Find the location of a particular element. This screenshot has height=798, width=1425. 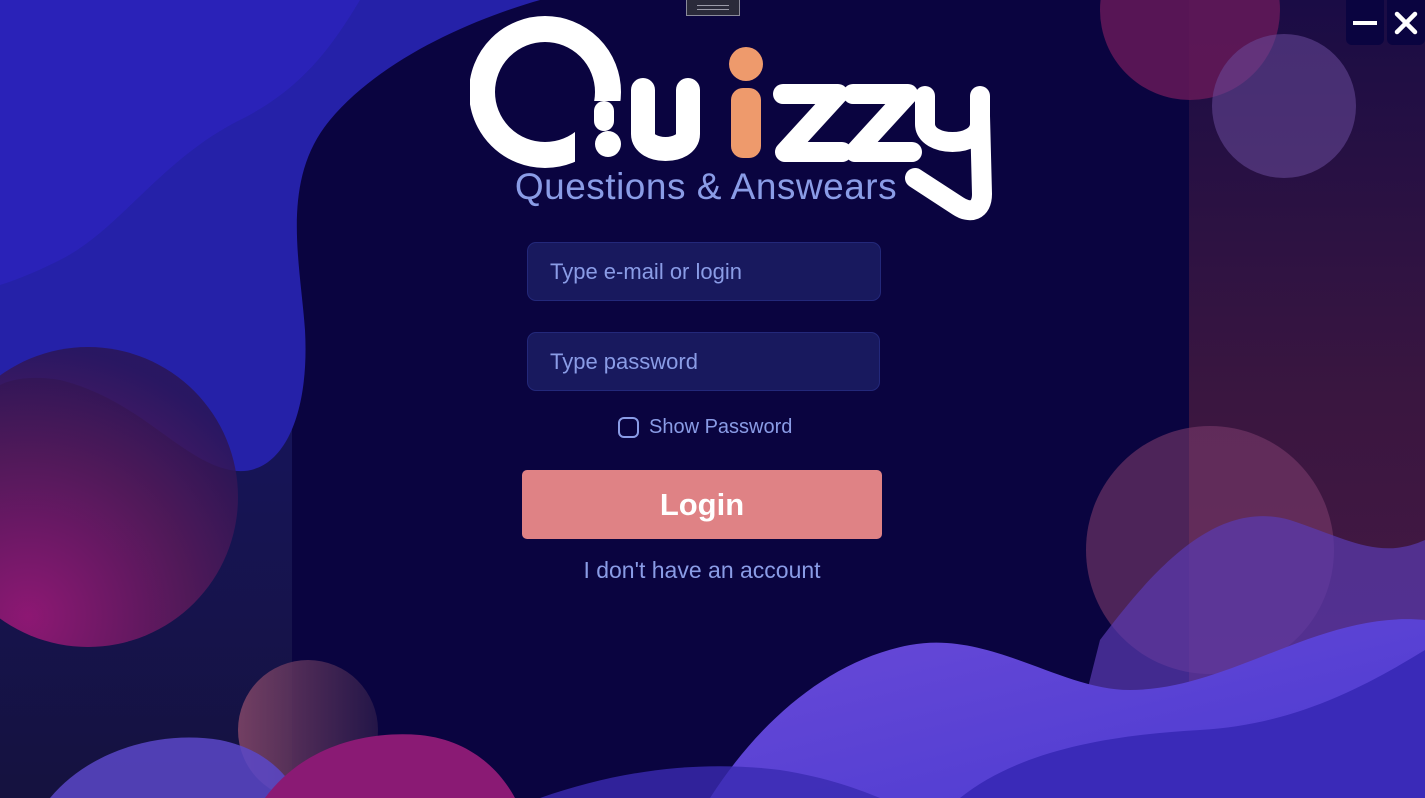

app-subtitle: Questions & Answears is located at coordinates (706, 186).